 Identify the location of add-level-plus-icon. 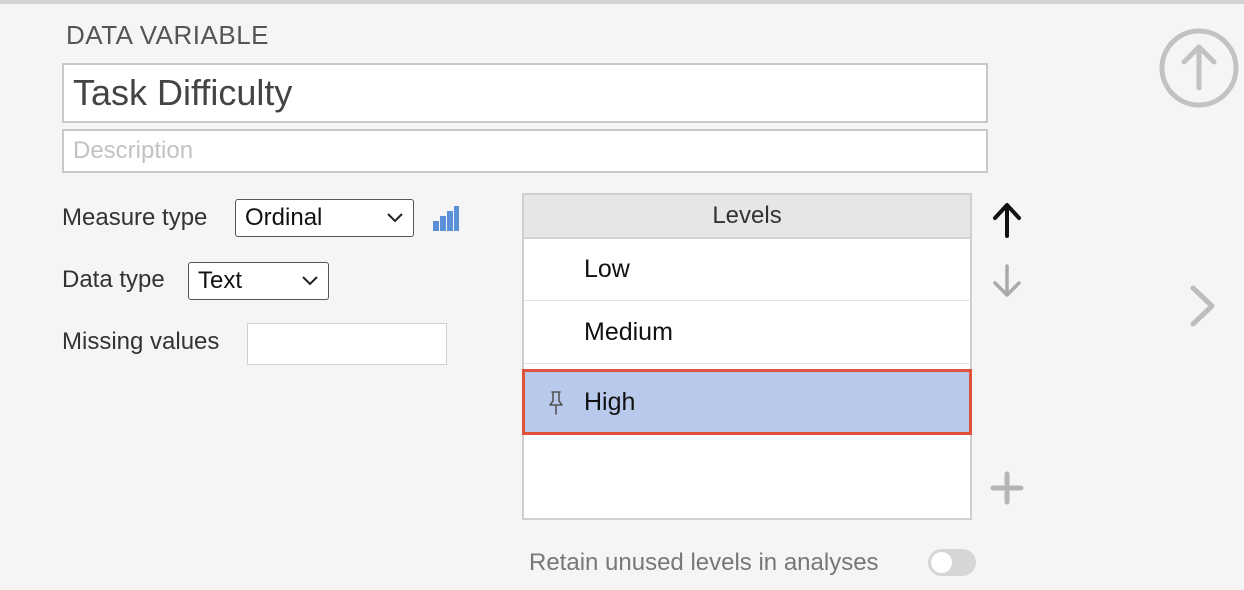
(1007, 488).